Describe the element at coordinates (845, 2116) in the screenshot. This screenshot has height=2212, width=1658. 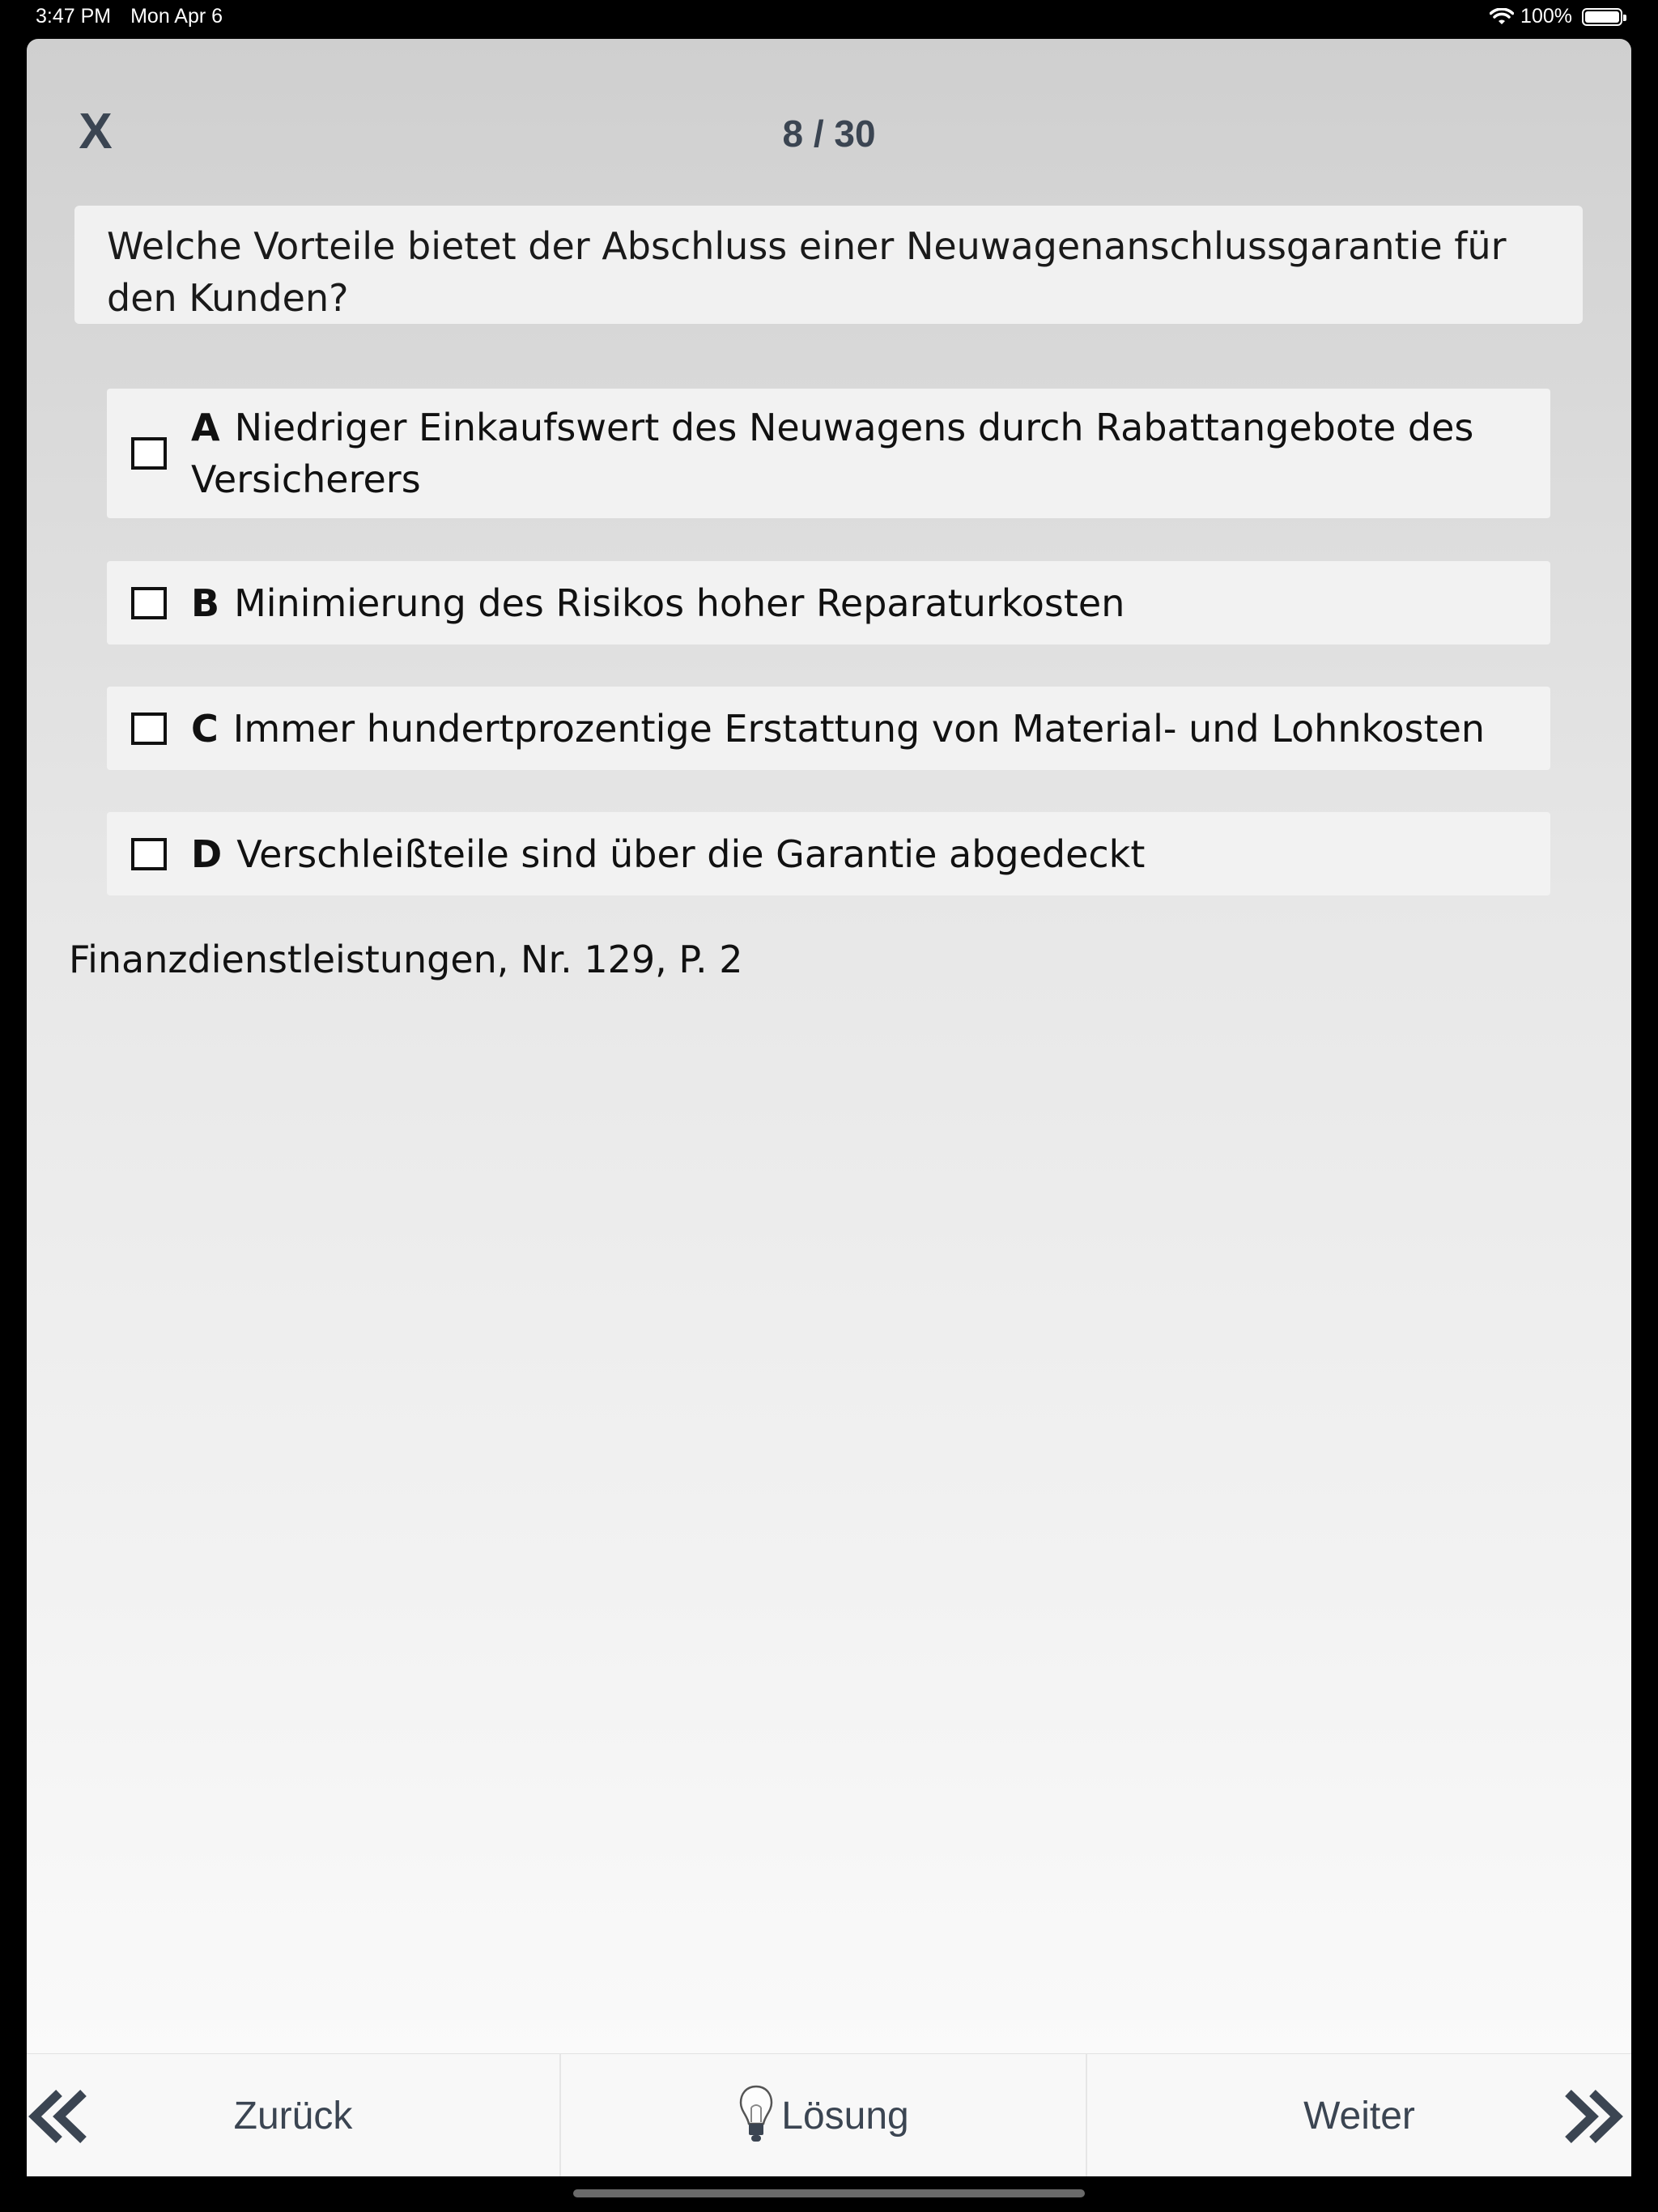
I see `solution-label: Lösung` at that location.